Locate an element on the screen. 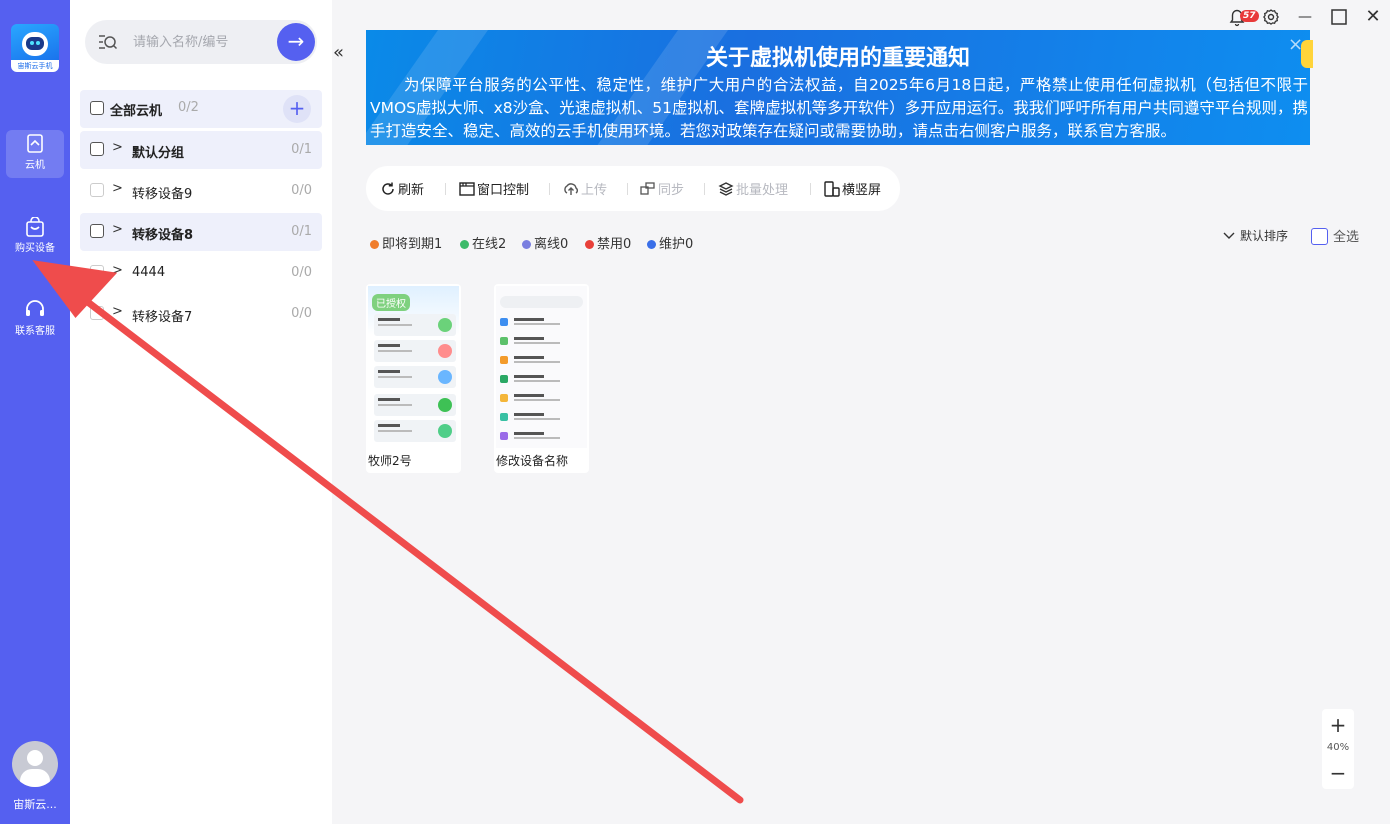 This screenshot has height=824, width=1390. upload-icon is located at coordinates (571, 189).